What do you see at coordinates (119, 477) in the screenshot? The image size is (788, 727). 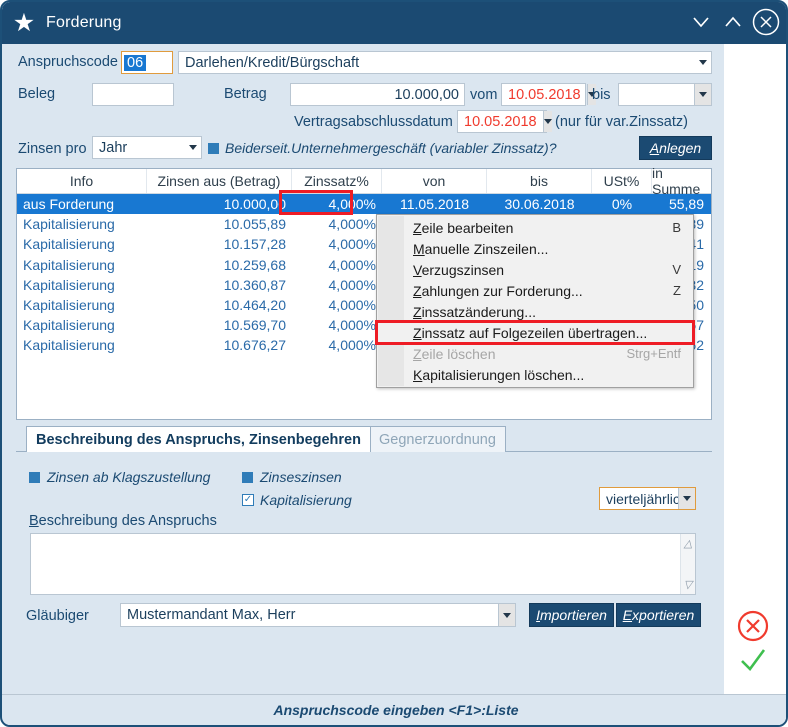 I see `zinsen-ab-klagszustellung-row: Zinsen ab Klagszustellung` at bounding box center [119, 477].